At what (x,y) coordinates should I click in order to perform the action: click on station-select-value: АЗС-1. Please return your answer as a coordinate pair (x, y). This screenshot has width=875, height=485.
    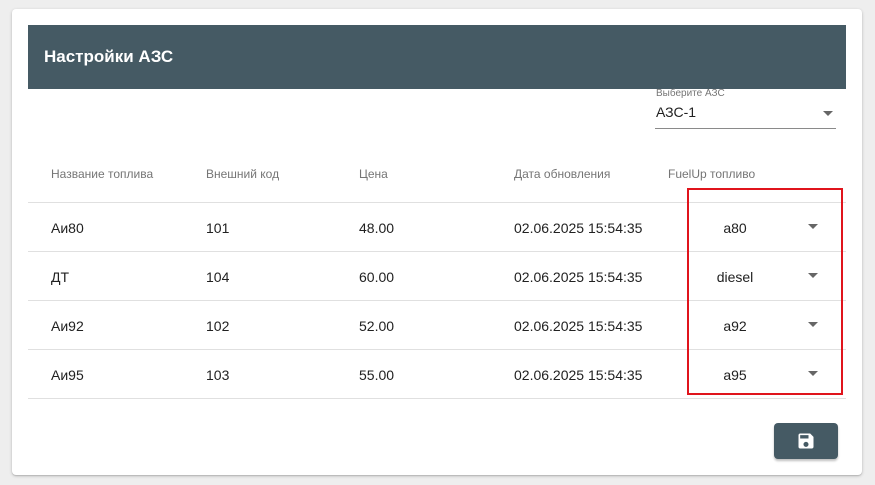
    Looking at the image, I should click on (676, 112).